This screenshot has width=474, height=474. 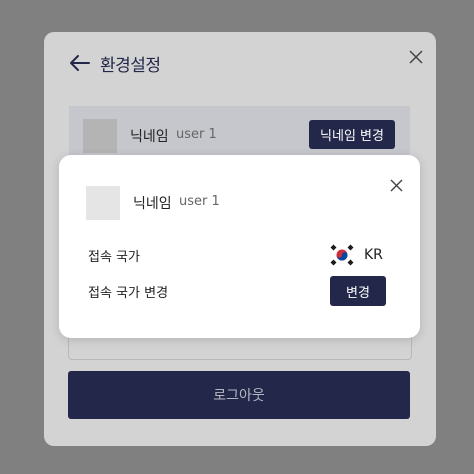 I want to click on back-arrow-icon, so click(x=80, y=63).